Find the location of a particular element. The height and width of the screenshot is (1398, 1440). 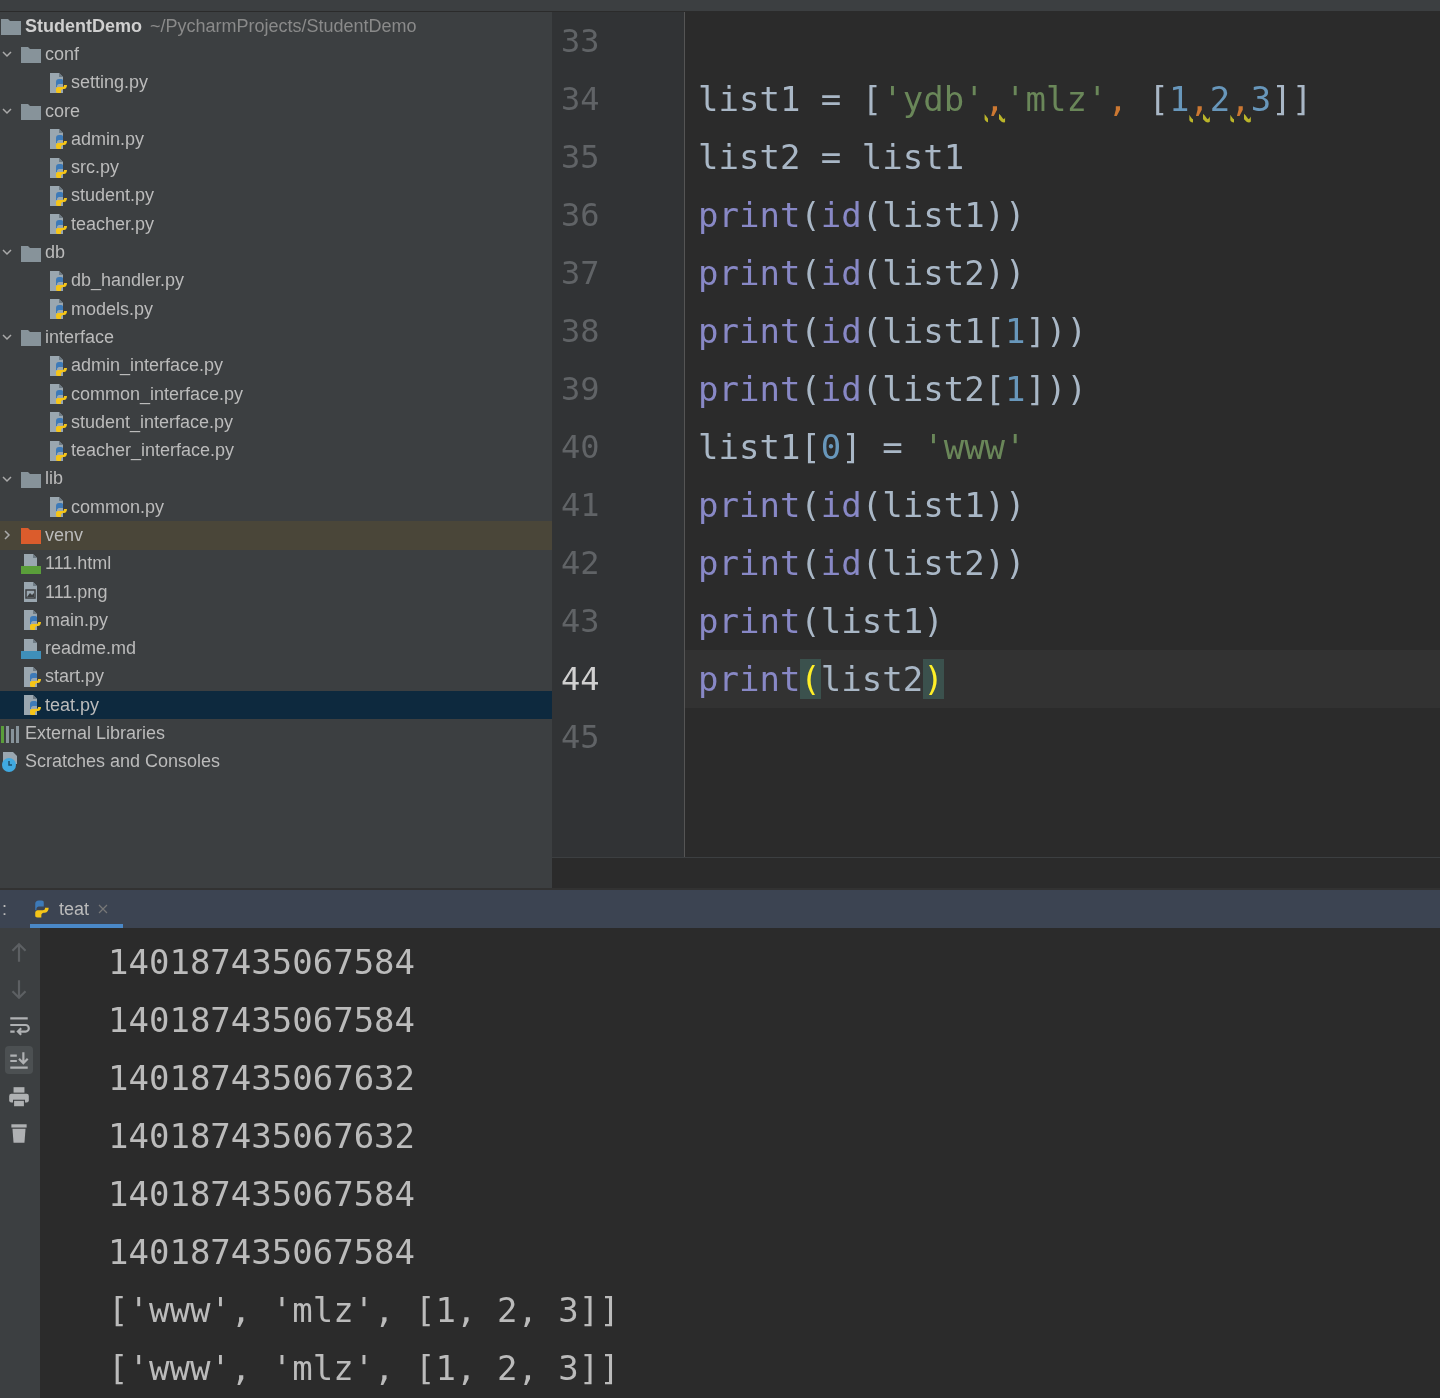

tree-item: admin.py is located at coordinates (276, 139).